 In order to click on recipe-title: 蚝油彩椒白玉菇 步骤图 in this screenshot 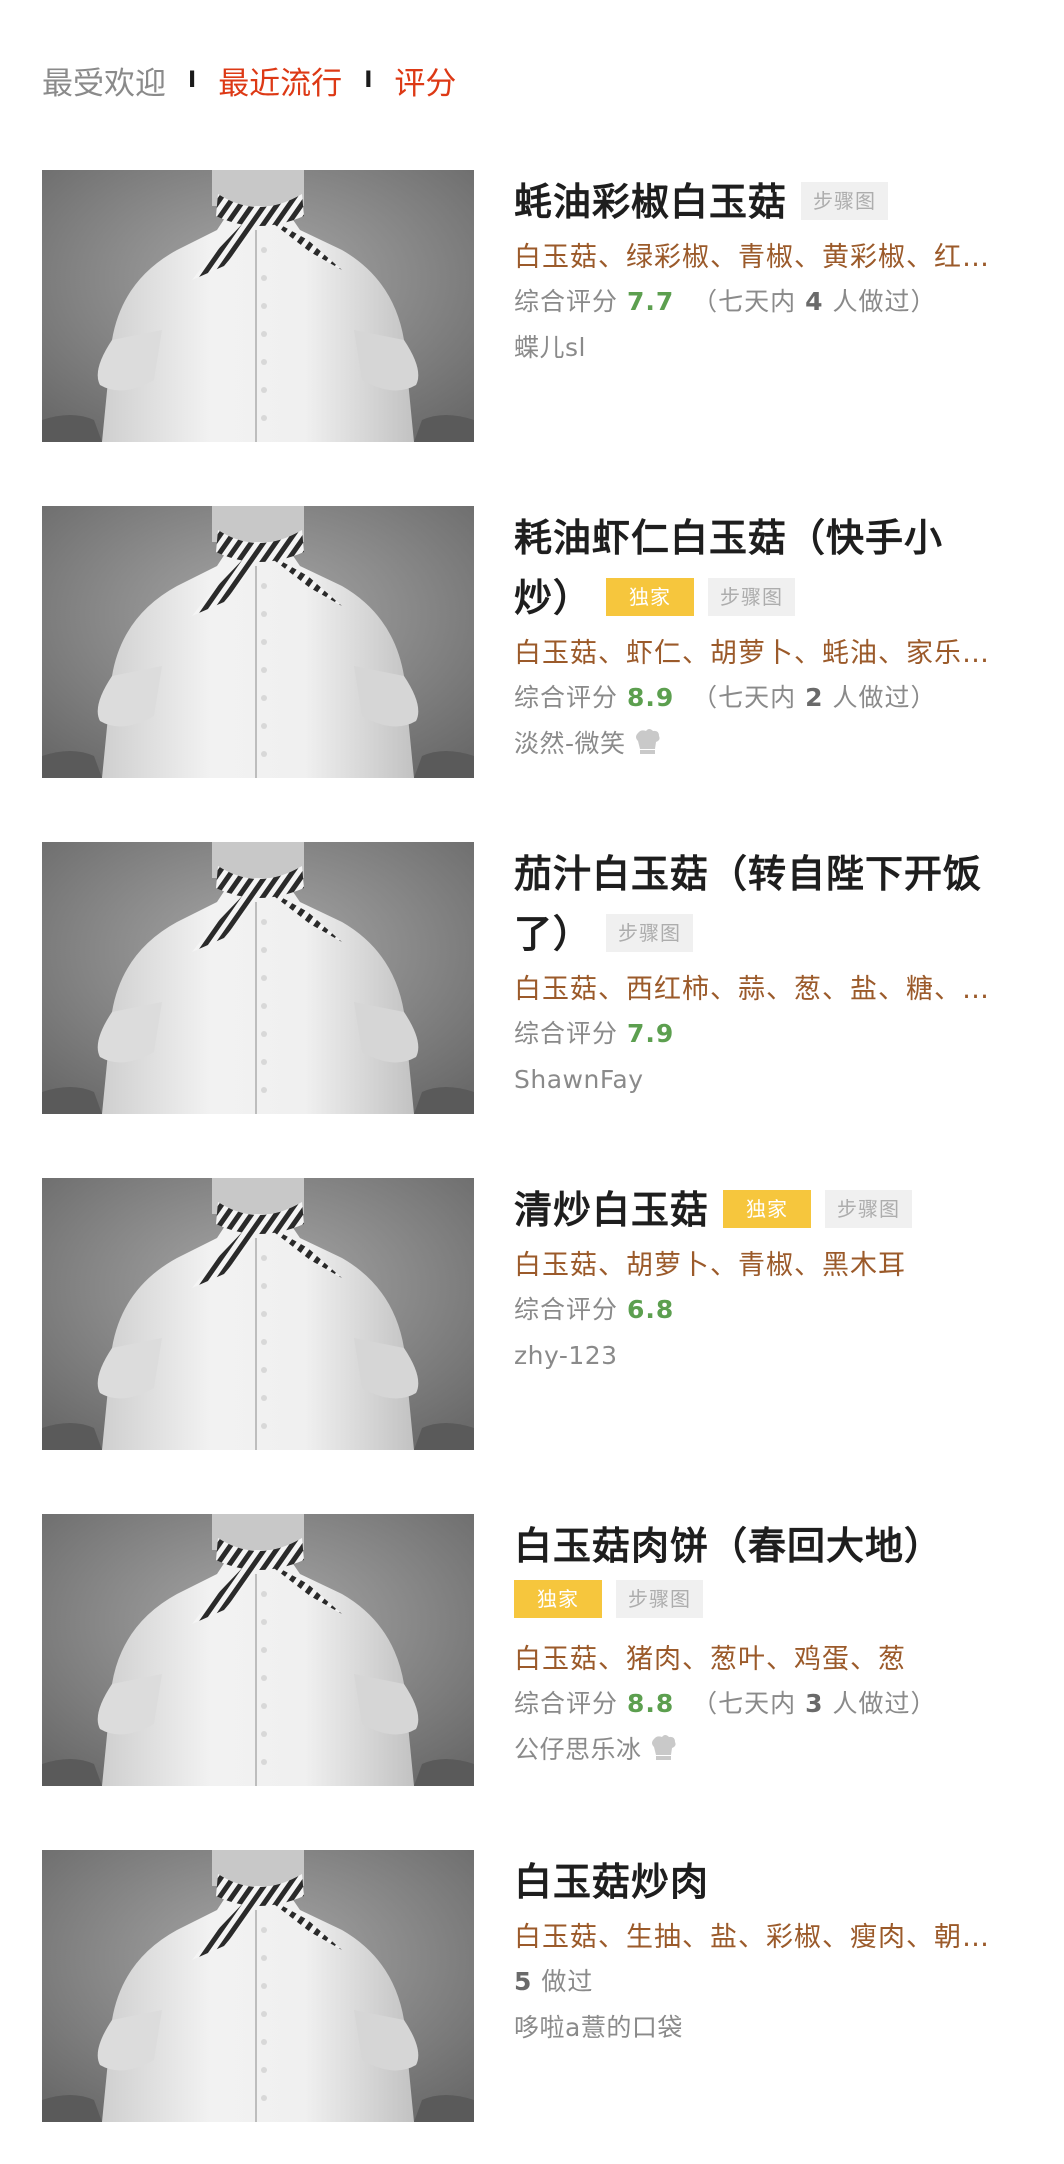, I will do `click(759, 202)`.